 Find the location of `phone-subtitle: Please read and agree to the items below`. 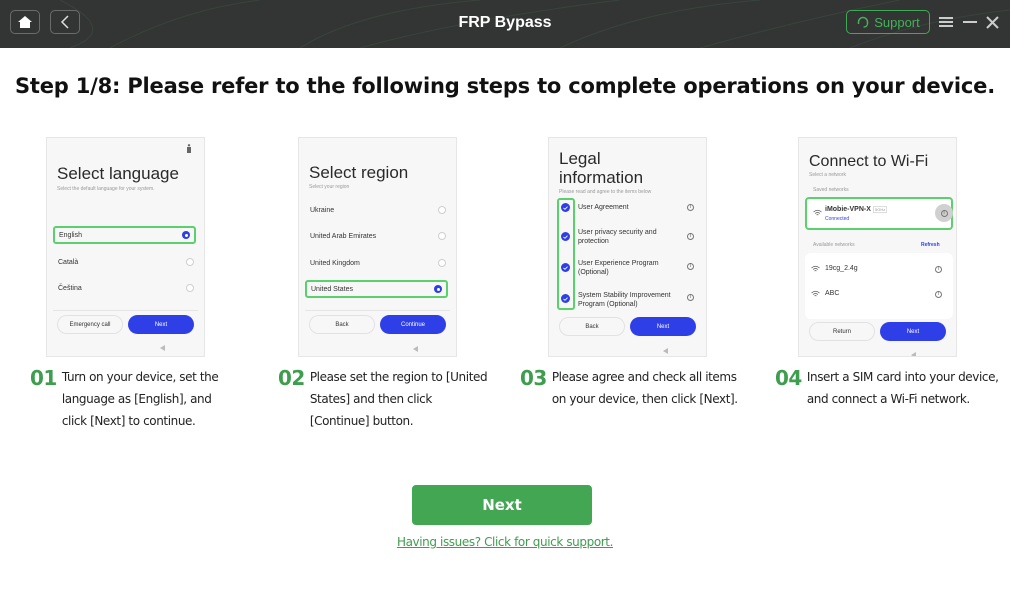

phone-subtitle: Please read and agree to the items below is located at coordinates (605, 192).